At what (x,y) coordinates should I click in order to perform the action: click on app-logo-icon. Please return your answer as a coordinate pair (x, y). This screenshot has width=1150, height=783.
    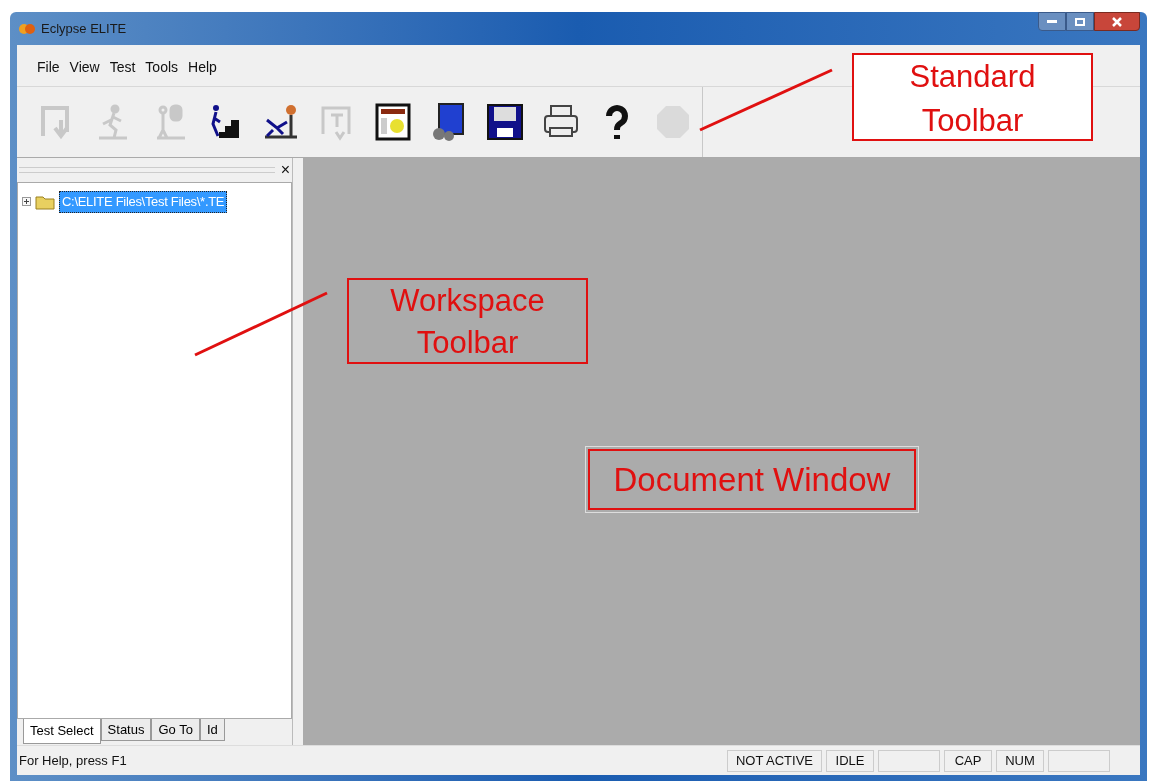
    Looking at the image, I should click on (27, 28).